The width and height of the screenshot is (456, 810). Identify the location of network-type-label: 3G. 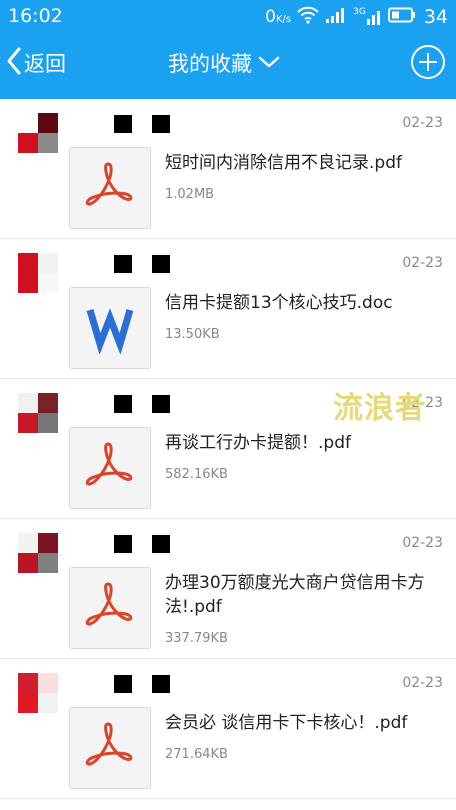
(359, 12).